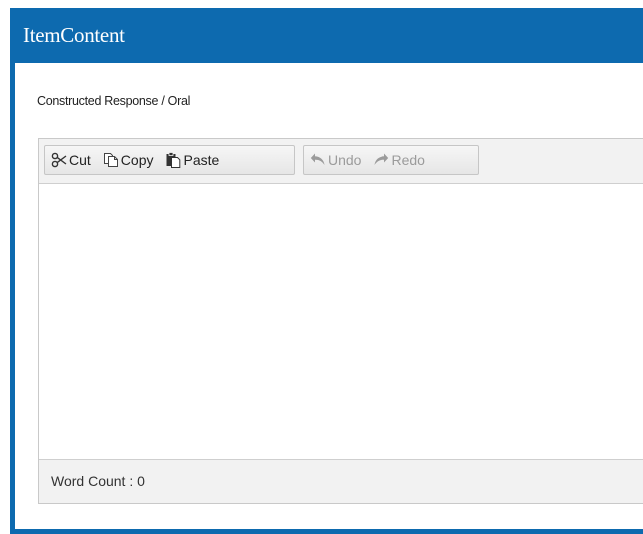 The height and width of the screenshot is (534, 643). I want to click on cut-label: Cut, so click(80, 160).